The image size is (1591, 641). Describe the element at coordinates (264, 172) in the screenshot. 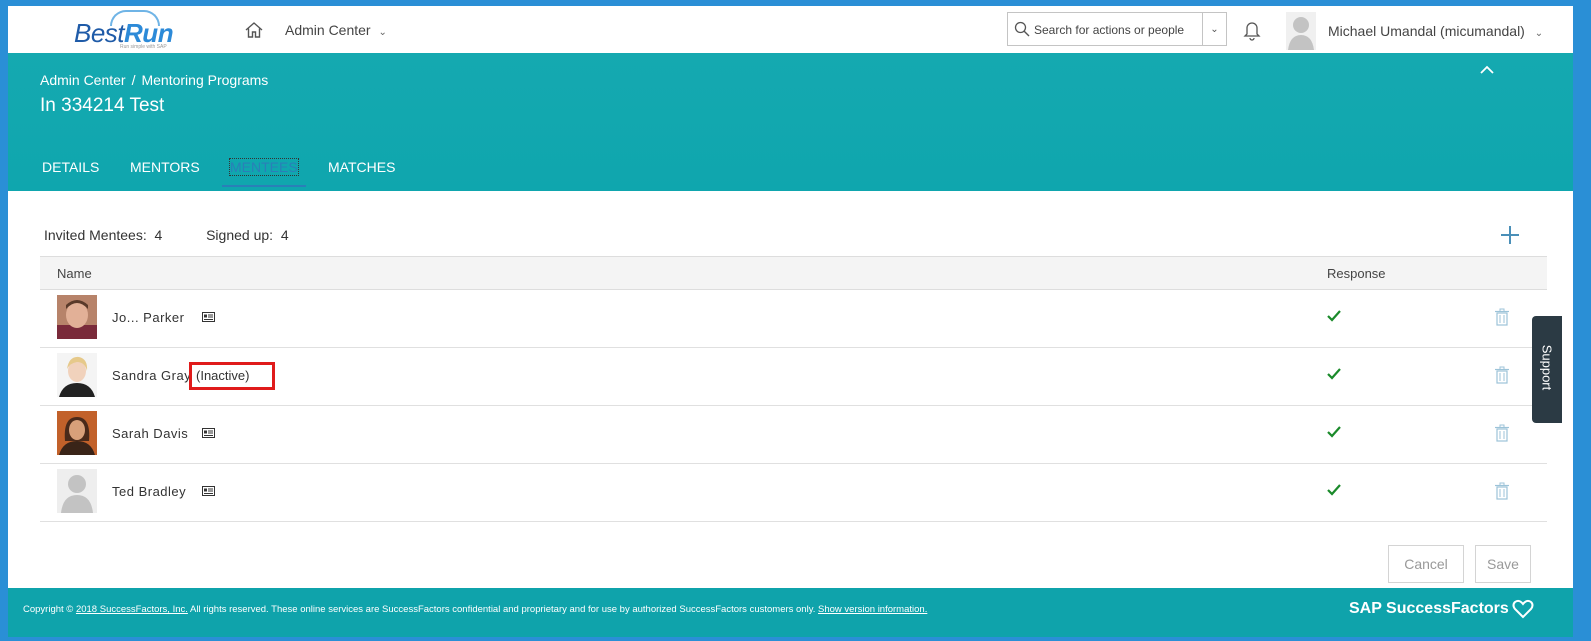

I see `tab-mentees: MENTEES` at that location.